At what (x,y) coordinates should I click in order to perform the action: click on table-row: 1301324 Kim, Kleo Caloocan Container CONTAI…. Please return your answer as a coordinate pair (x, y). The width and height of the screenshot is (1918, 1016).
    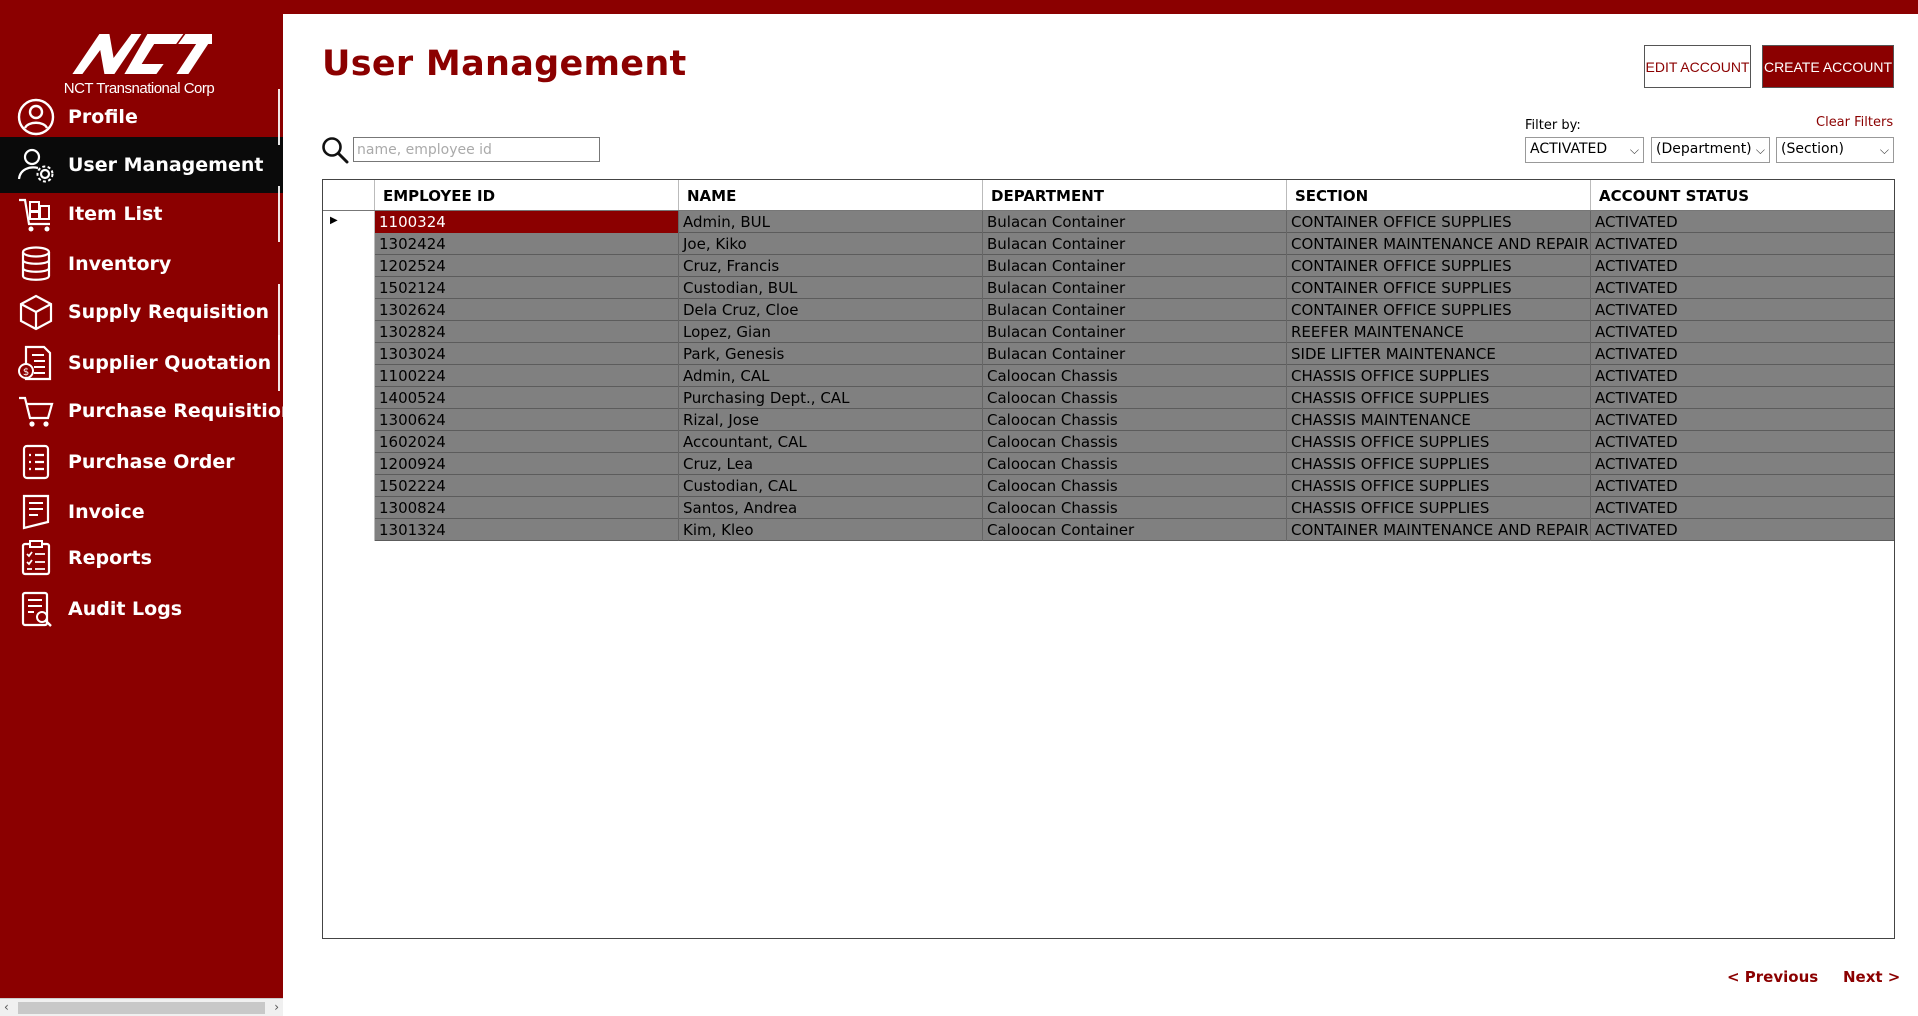
    Looking at the image, I should click on (1108, 530).